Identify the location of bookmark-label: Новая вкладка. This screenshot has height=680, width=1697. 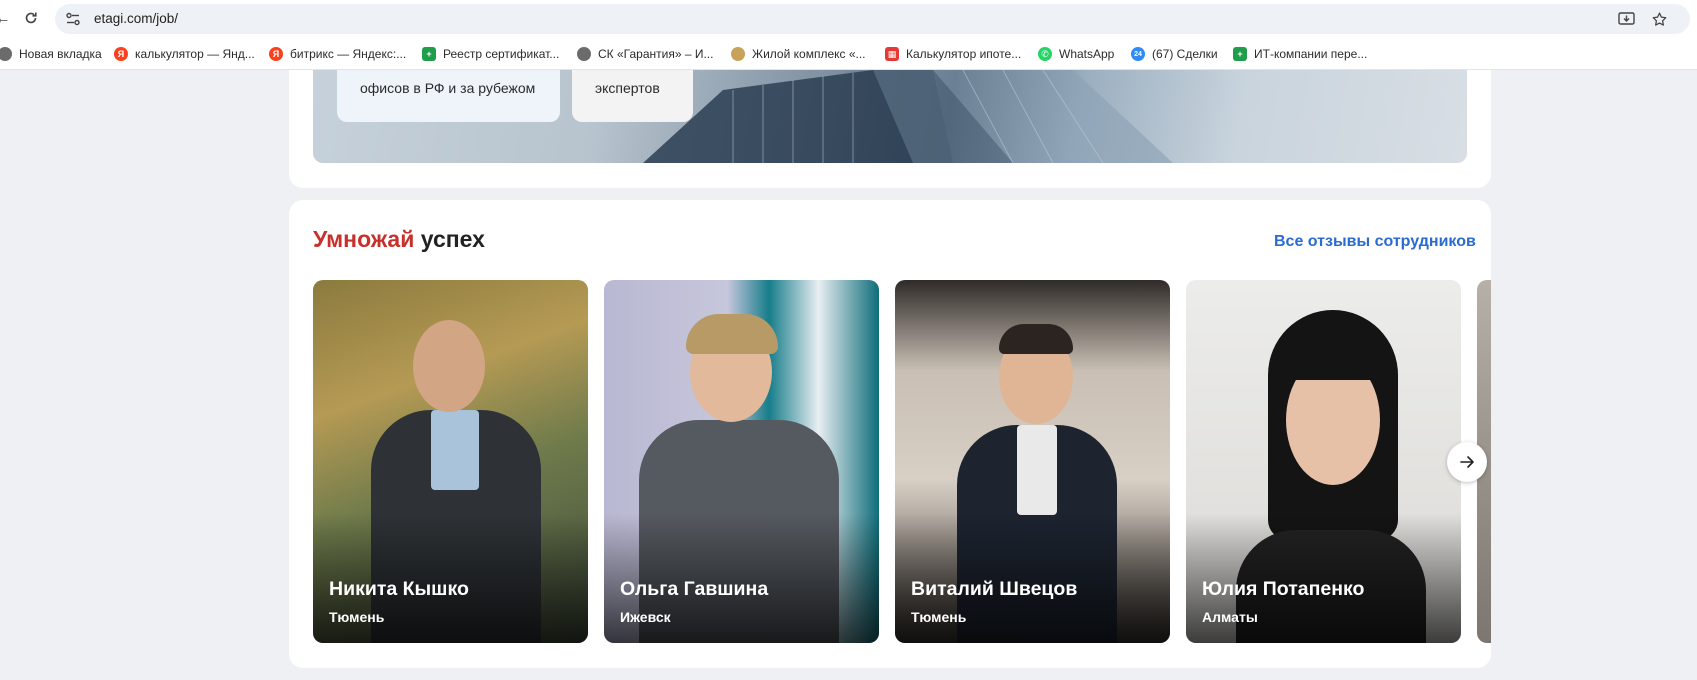
(60, 54).